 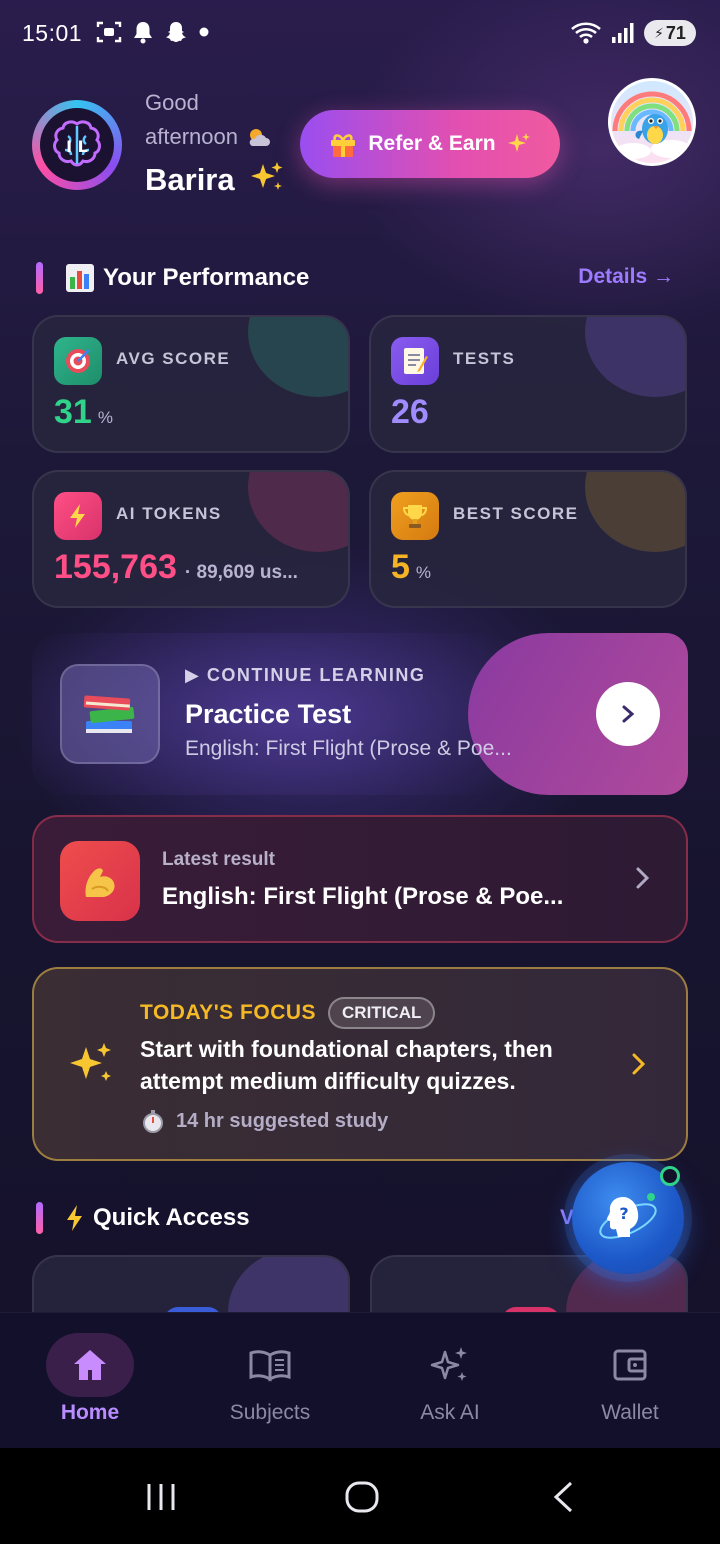 I want to click on nav-home-label: Home, so click(x=90, y=1412).